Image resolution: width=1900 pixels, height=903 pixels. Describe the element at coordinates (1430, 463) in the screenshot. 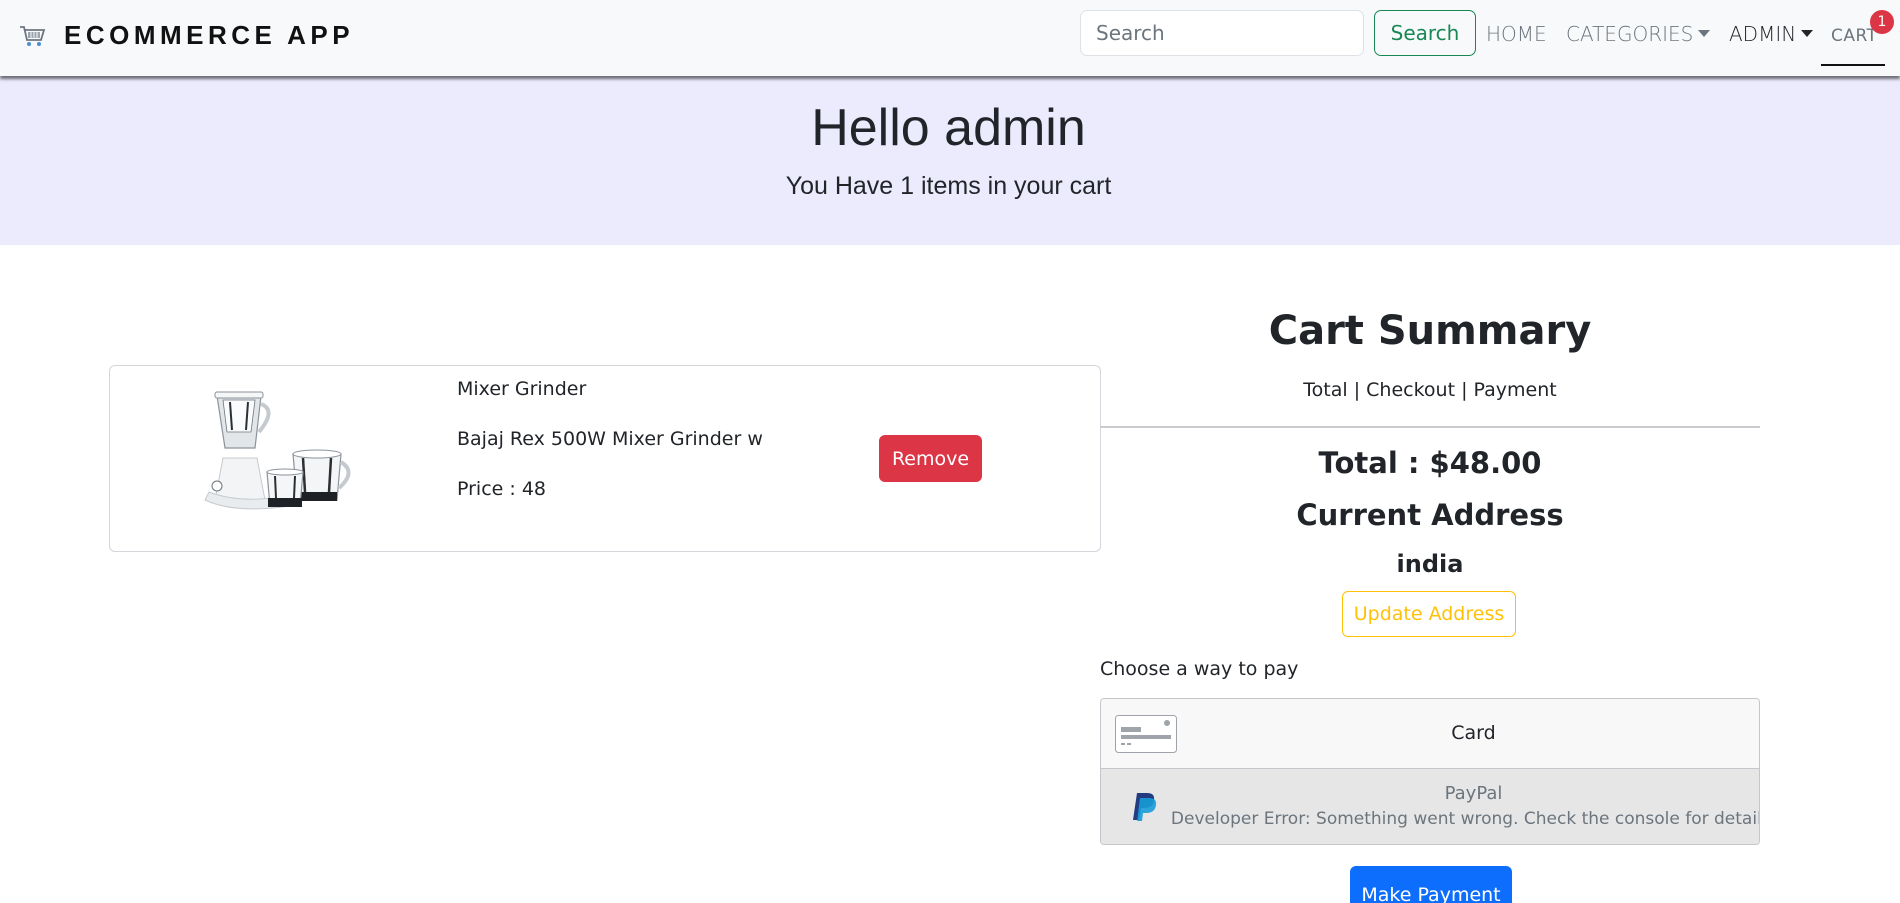

I see `cart-total: Total : $48.00` at that location.